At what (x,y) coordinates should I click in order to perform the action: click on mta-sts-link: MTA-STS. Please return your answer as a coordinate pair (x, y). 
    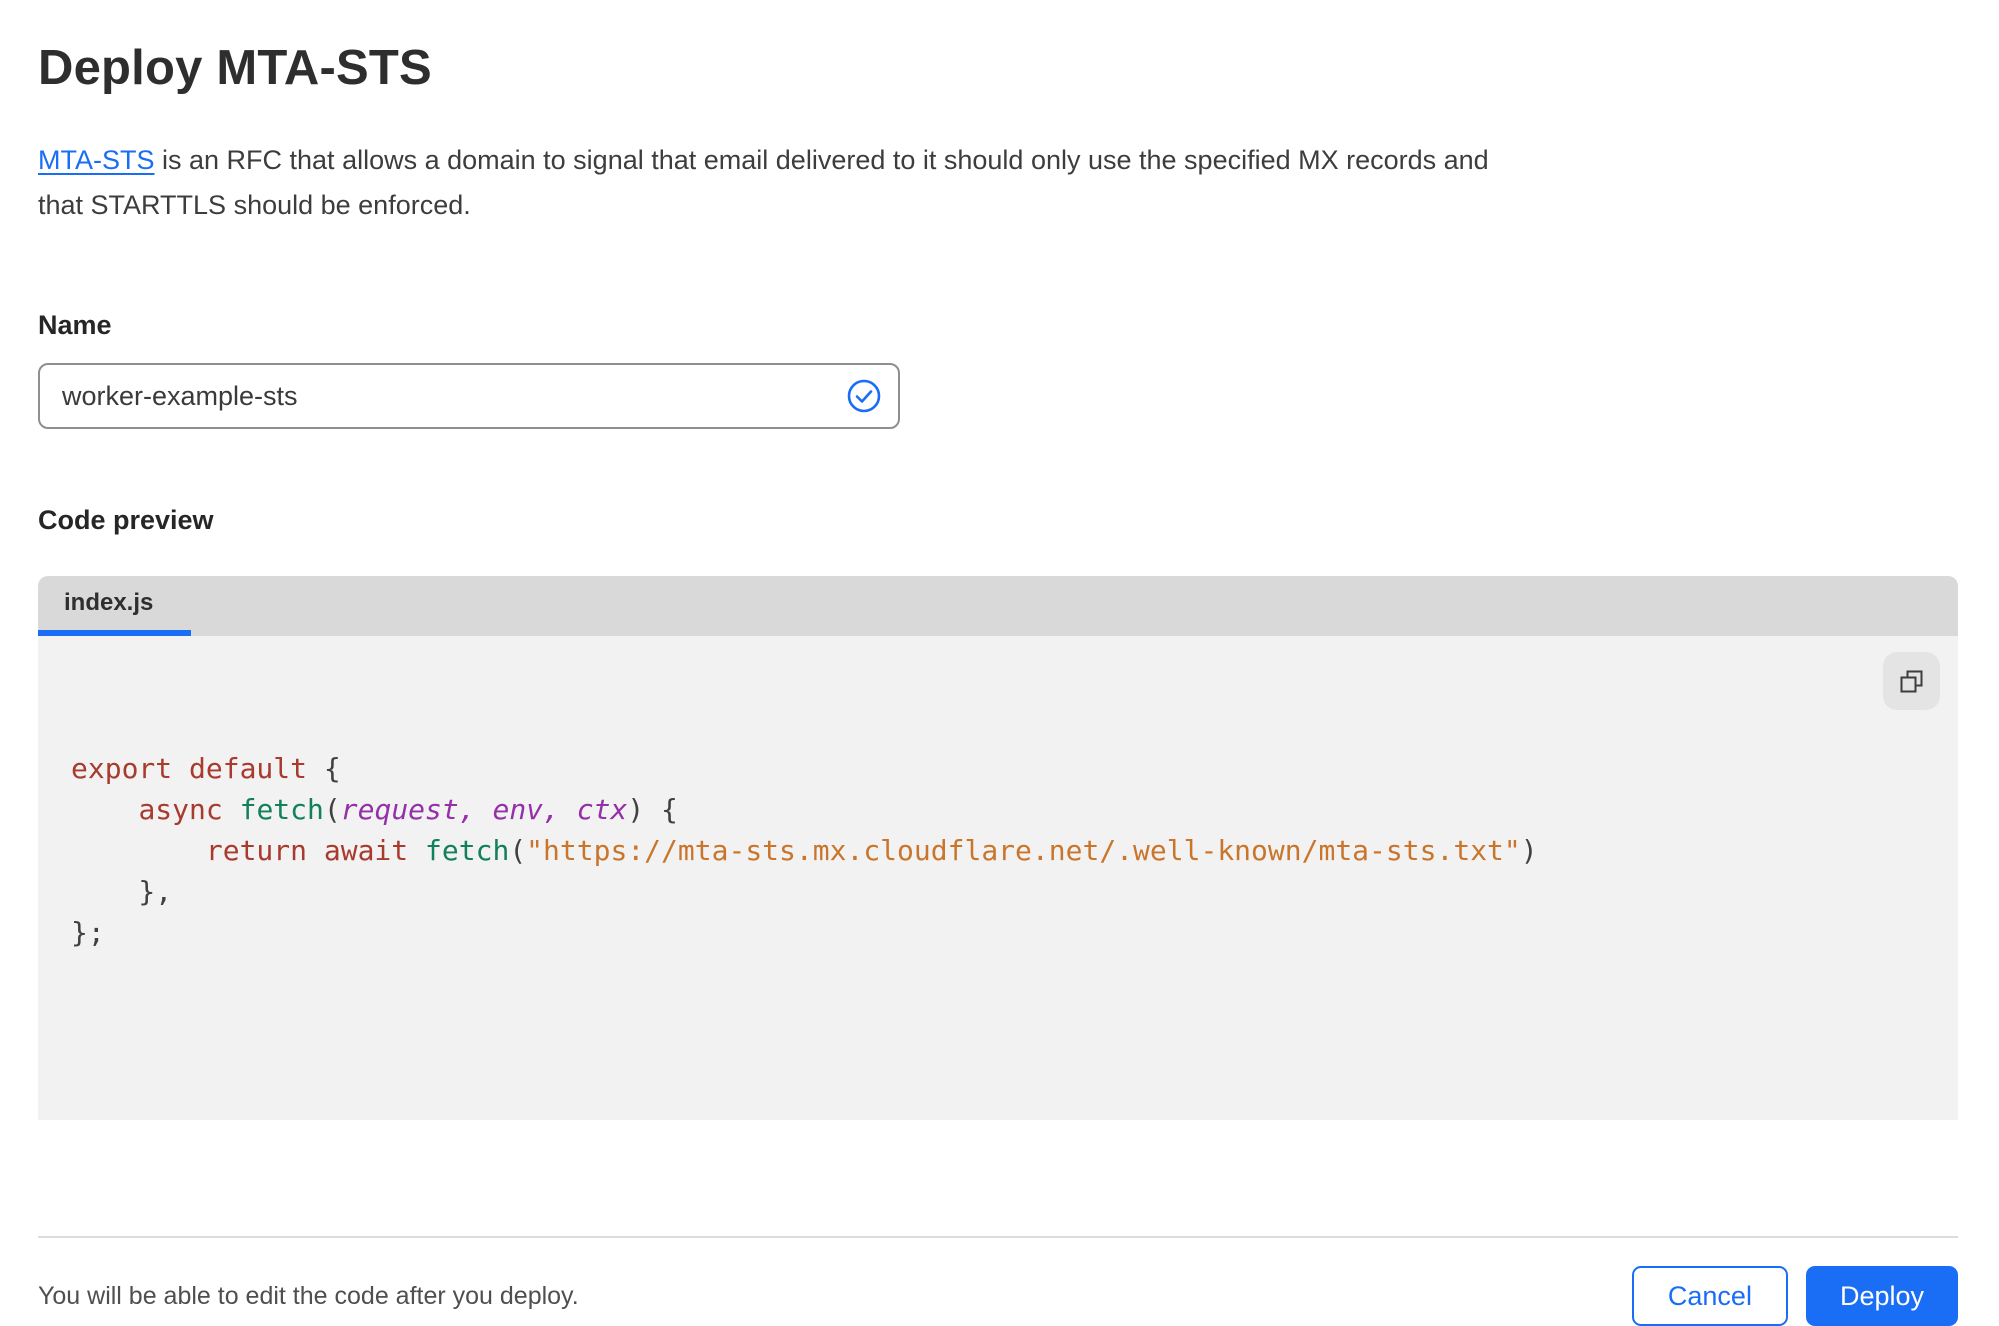
    Looking at the image, I should click on (96, 160).